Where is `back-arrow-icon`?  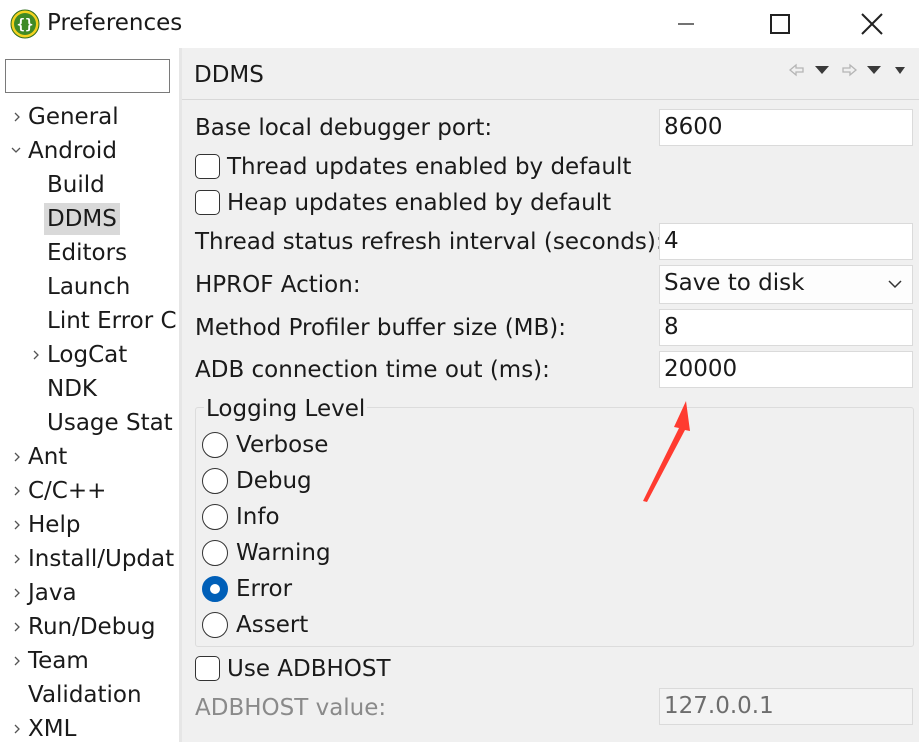
back-arrow-icon is located at coordinates (797, 70).